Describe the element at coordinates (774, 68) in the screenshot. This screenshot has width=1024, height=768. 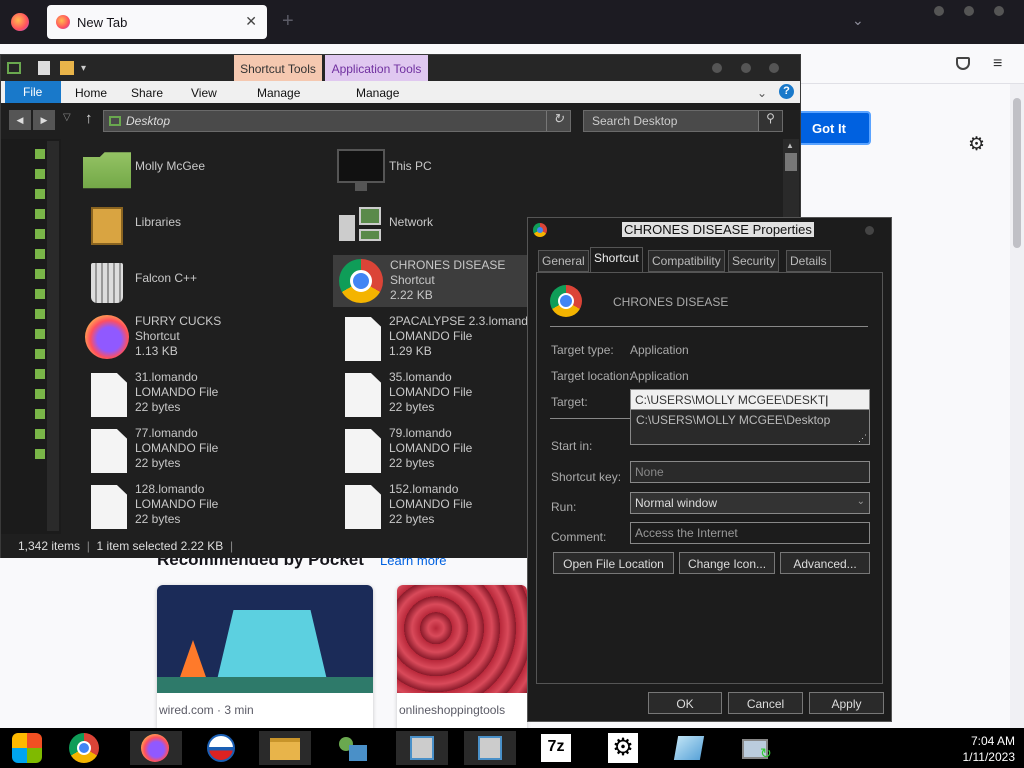
I see `close-icon` at that location.